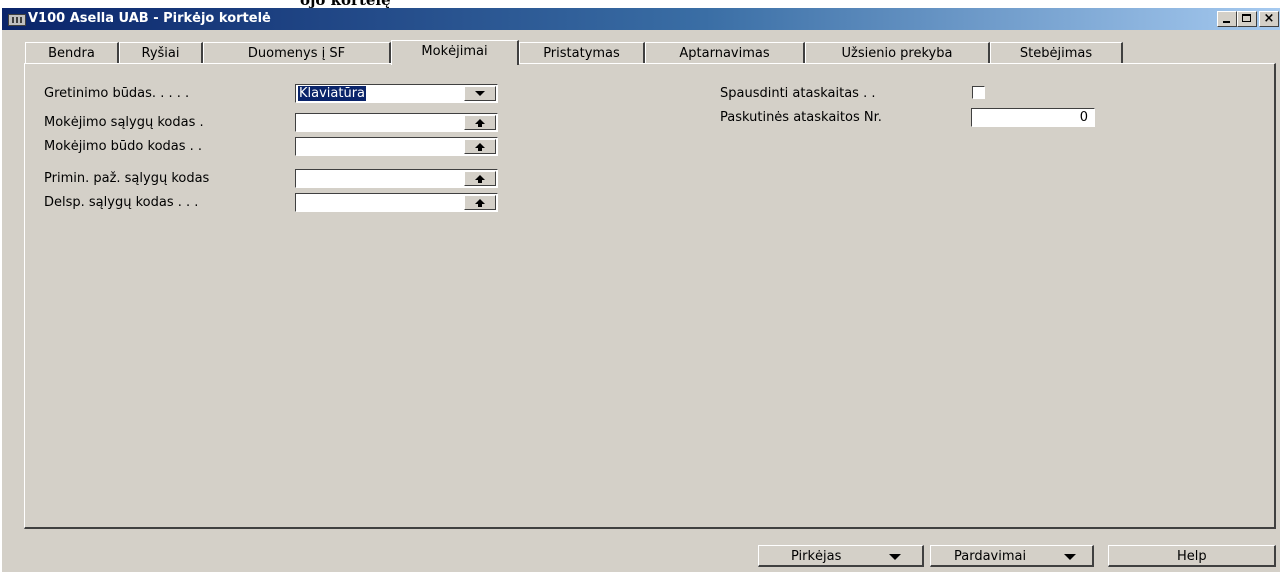  I want to click on sales-menu-button: Pardavimai, so click(1012, 556).